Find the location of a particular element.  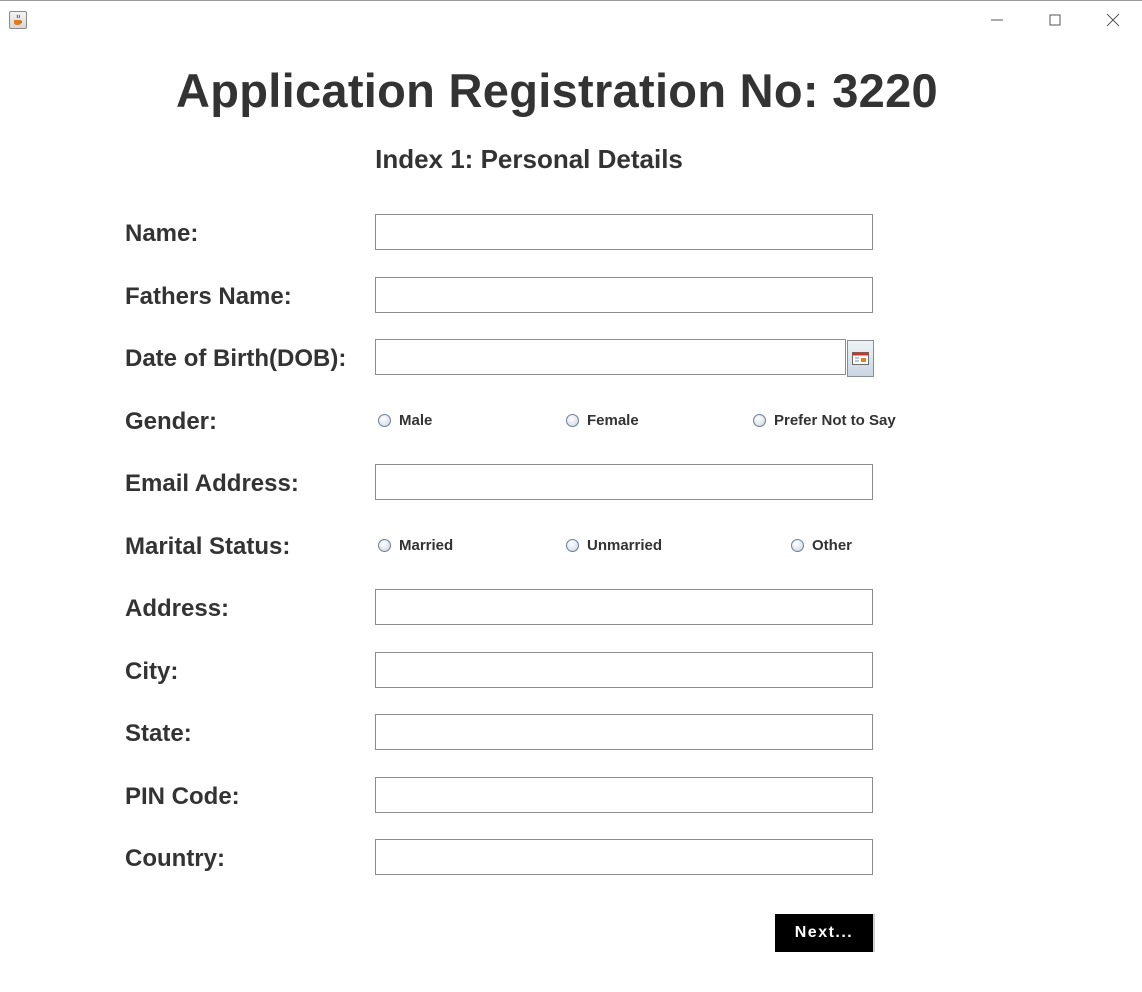

fathers-name-label: Fathers Name: is located at coordinates (208, 296).